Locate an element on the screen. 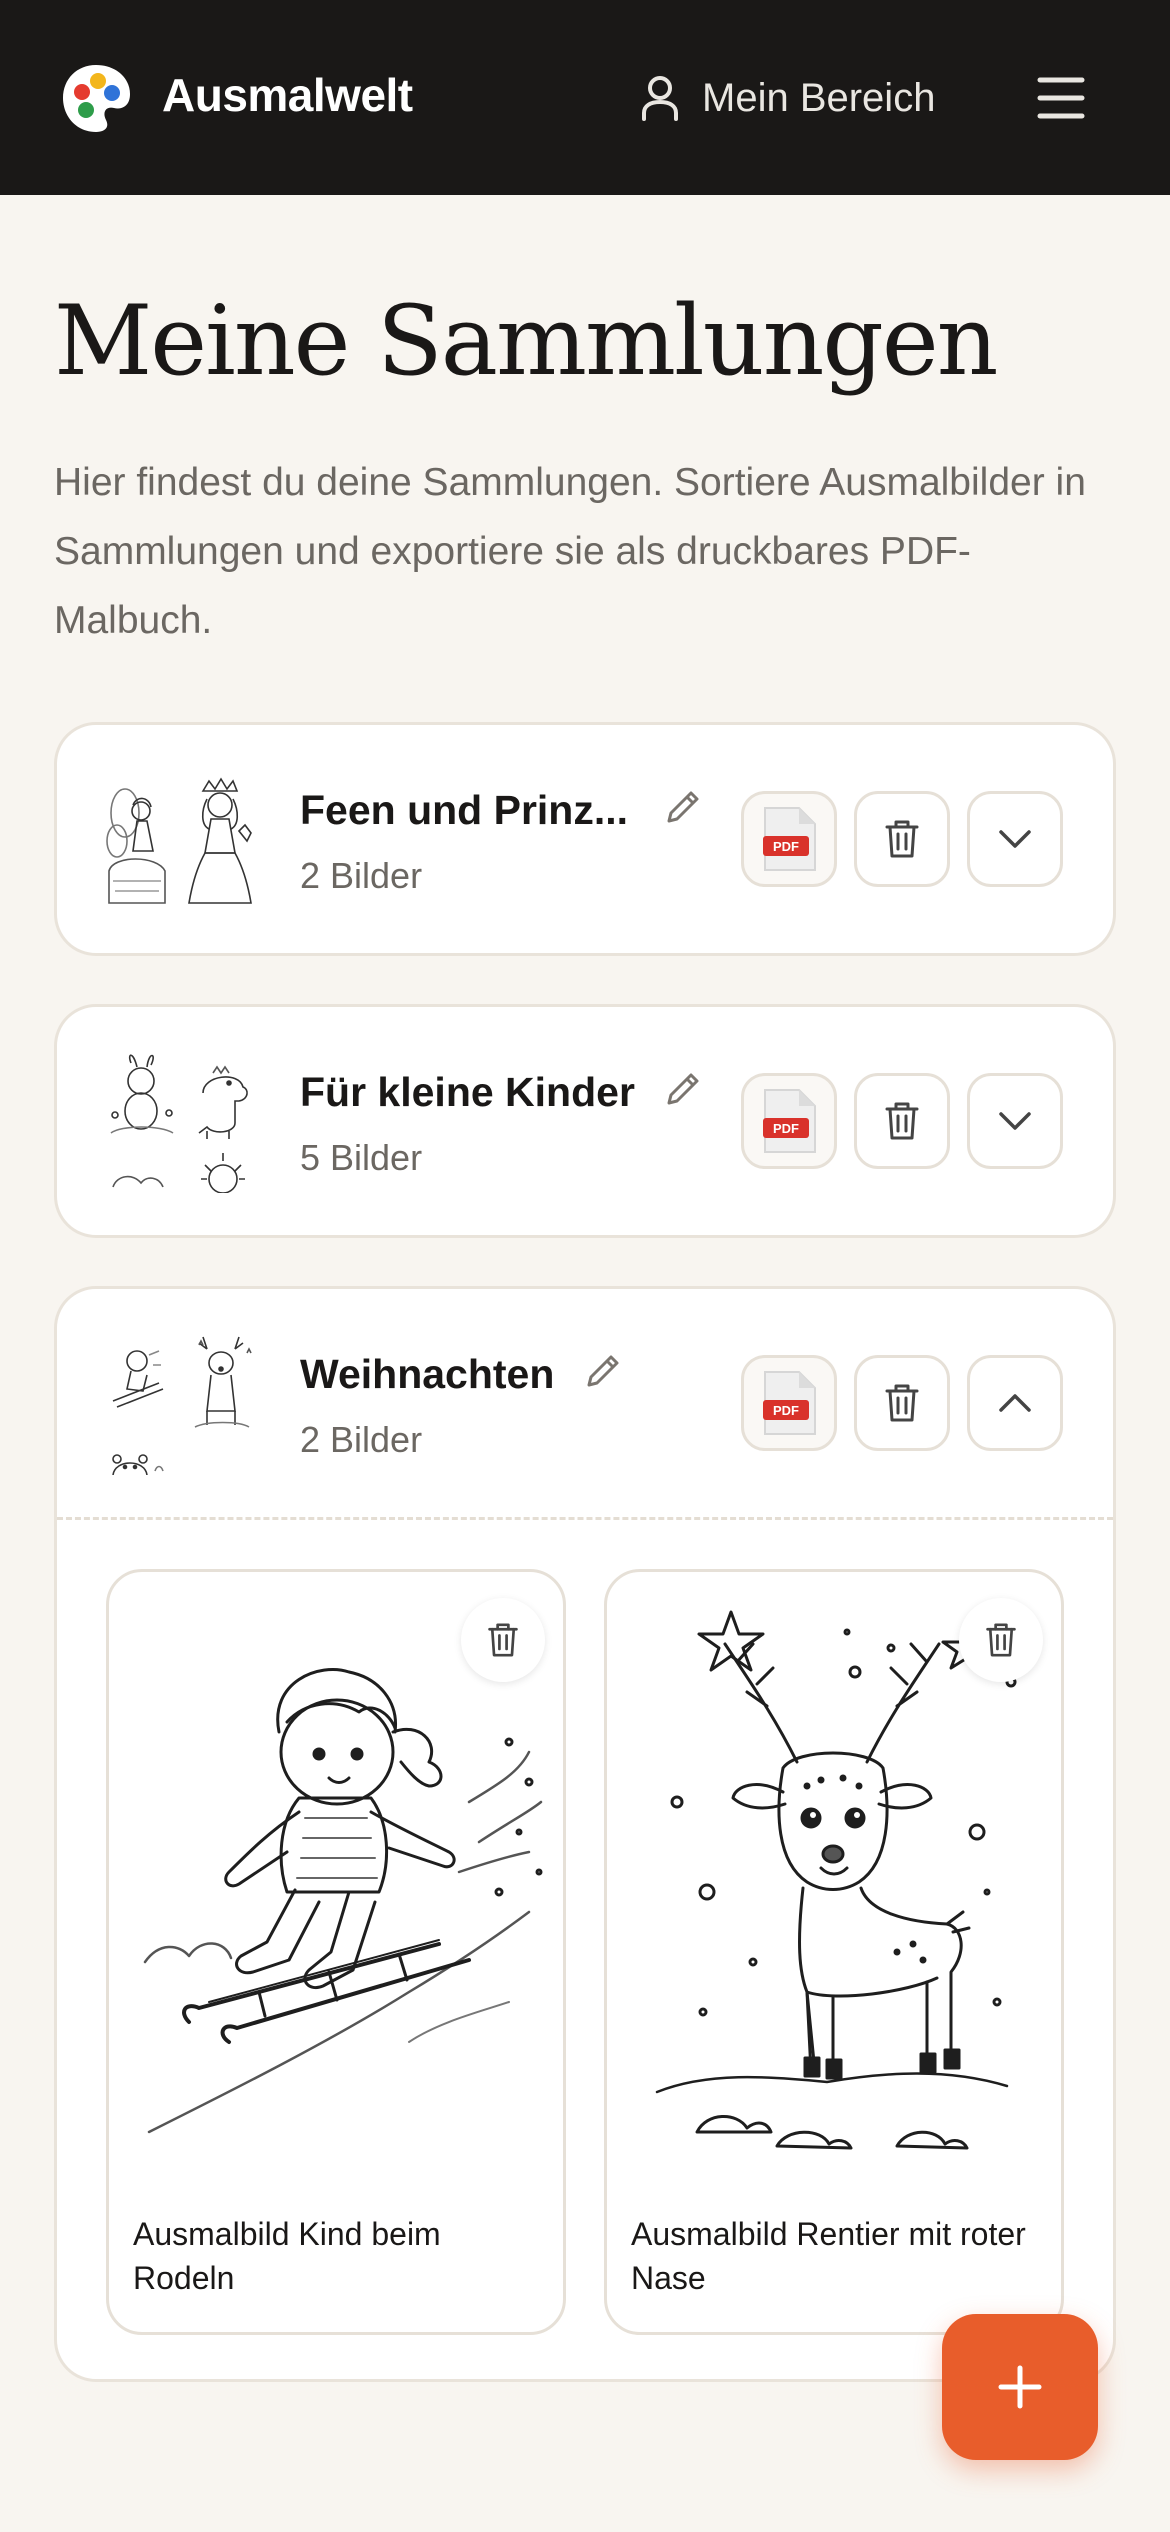 The image size is (1170, 2532). collection-card: Für kleine Kinder 5 Bilder PDF is located at coordinates (585, 1121).